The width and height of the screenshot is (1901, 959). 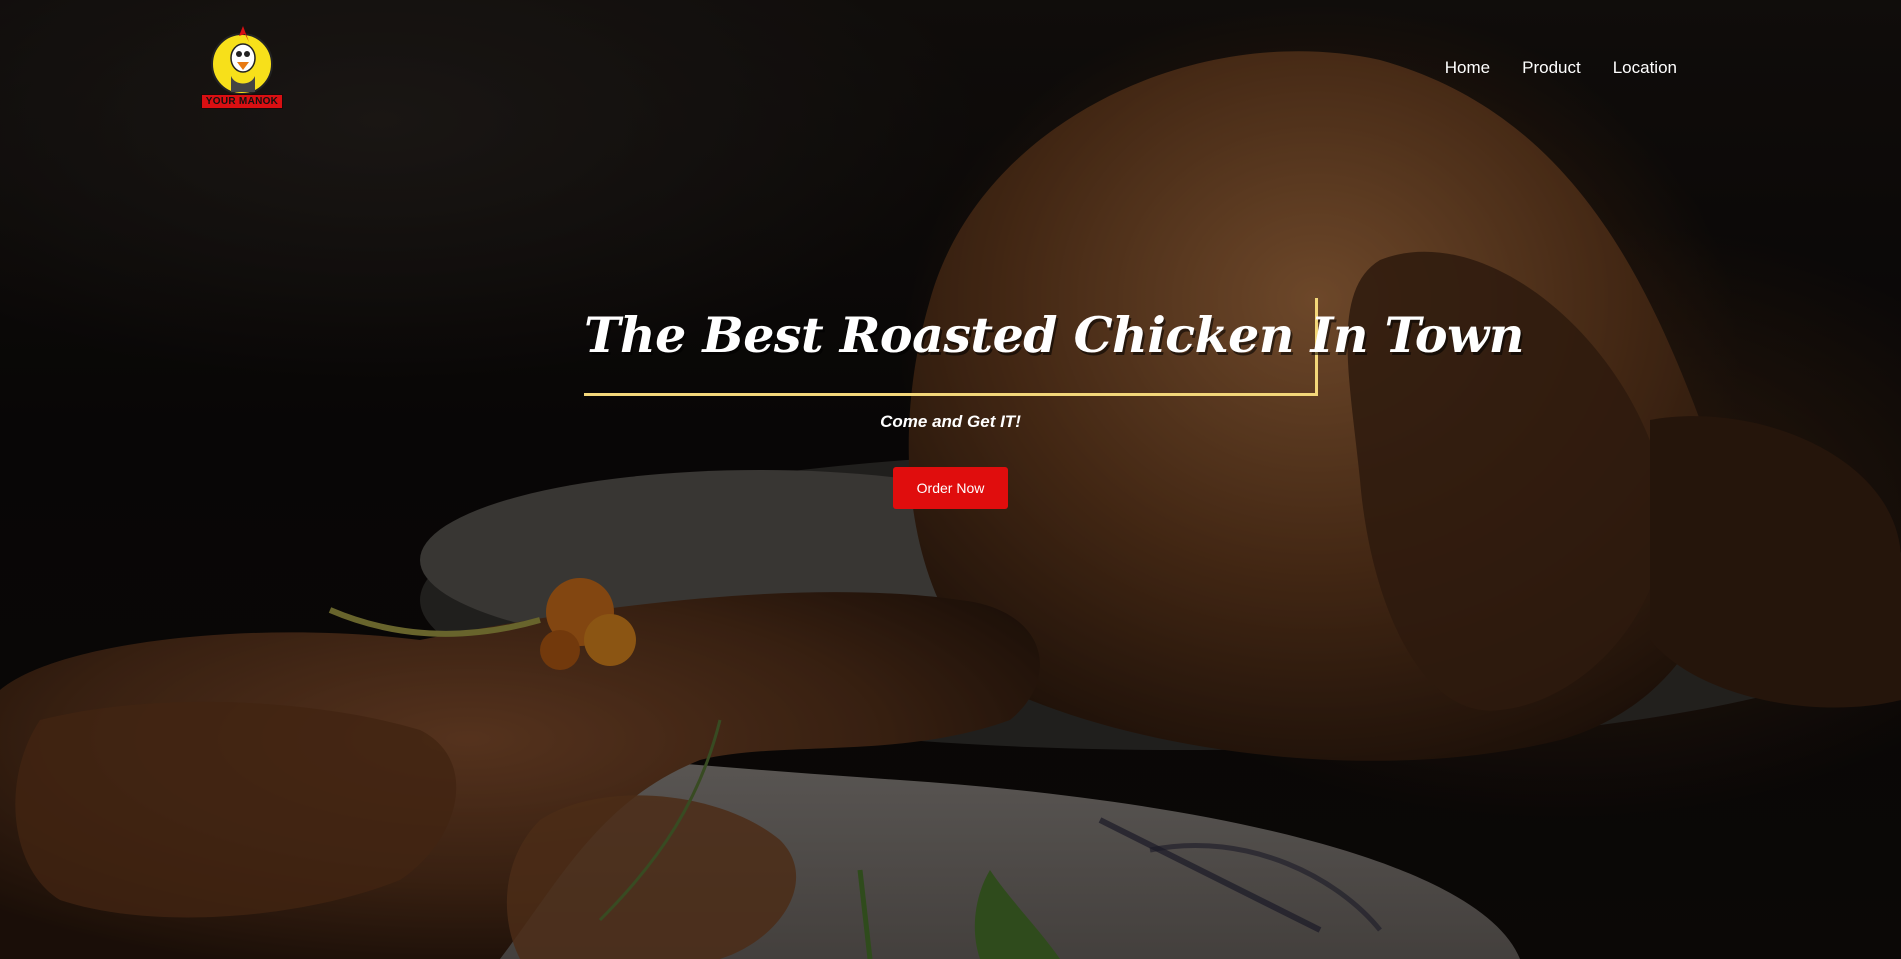 What do you see at coordinates (950, 488) in the screenshot?
I see `order-now-button: Order Now` at bounding box center [950, 488].